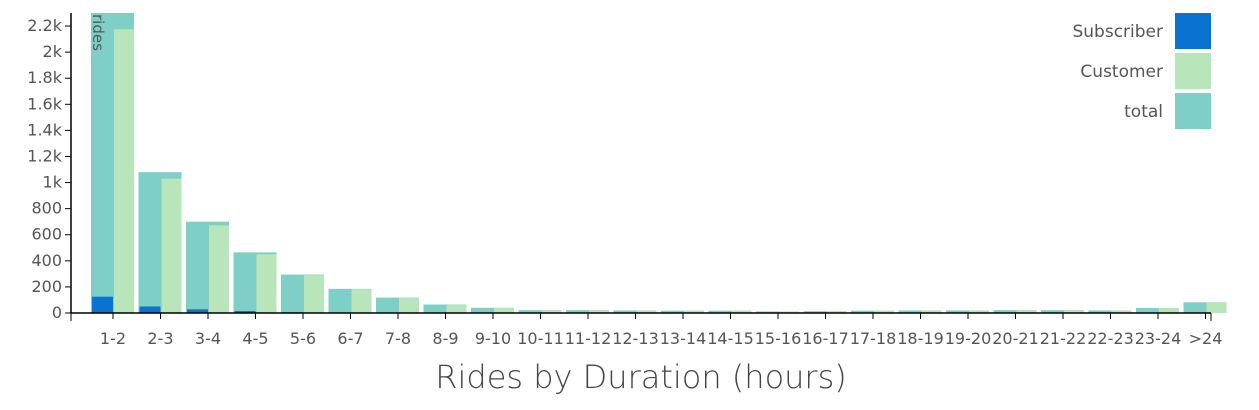 This screenshot has height=410, width=1259. What do you see at coordinates (1110, 338) in the screenshot?
I see `x-tick-label: 22-23` at bounding box center [1110, 338].